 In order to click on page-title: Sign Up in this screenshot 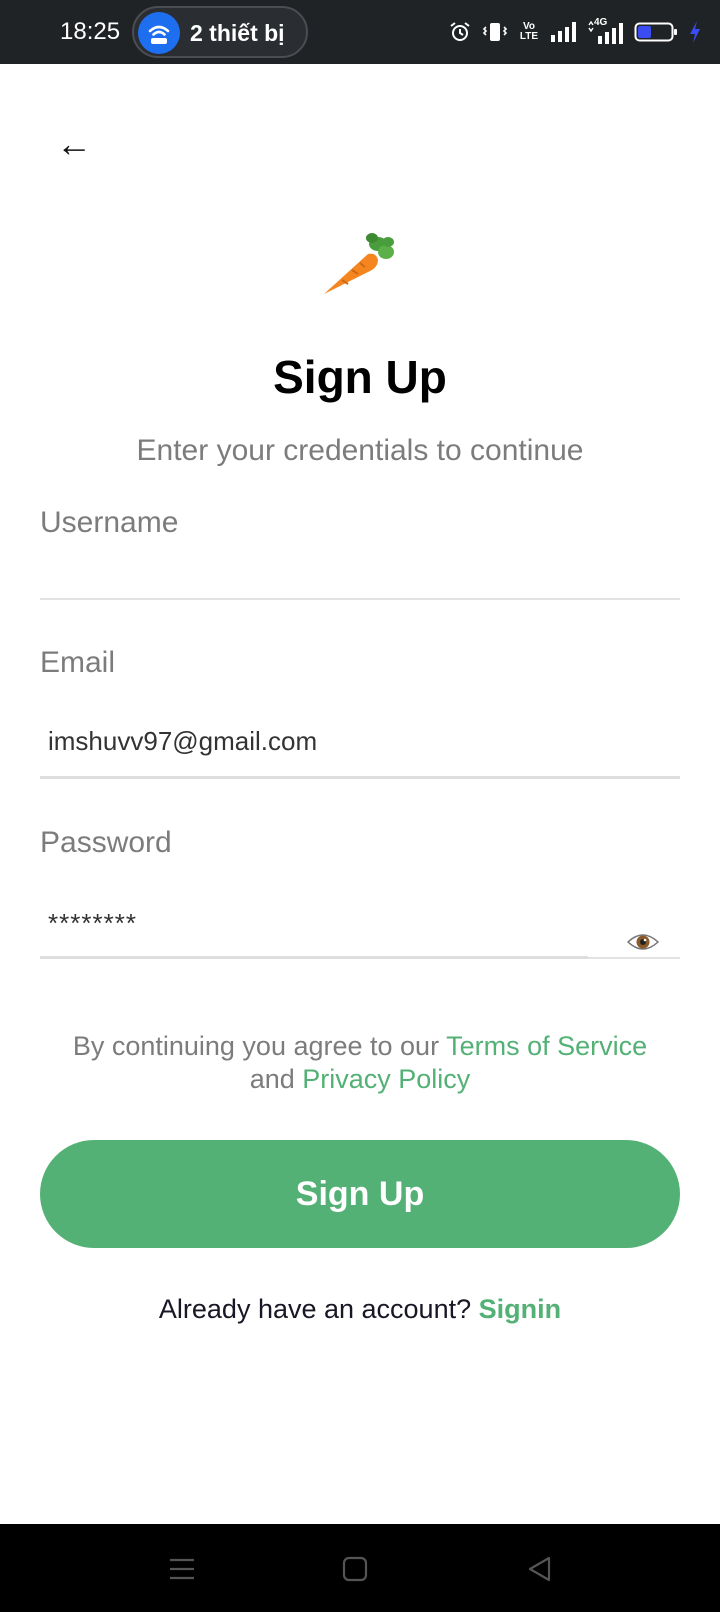, I will do `click(360, 377)`.